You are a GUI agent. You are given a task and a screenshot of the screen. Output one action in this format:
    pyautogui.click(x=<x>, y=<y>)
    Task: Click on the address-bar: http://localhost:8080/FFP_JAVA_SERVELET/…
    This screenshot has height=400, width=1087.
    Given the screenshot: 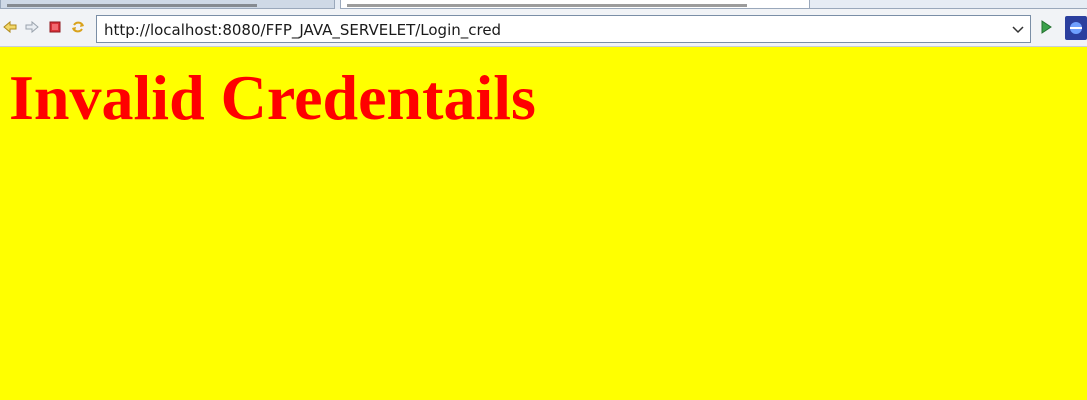 What is the action you would take?
    pyautogui.click(x=563, y=29)
    